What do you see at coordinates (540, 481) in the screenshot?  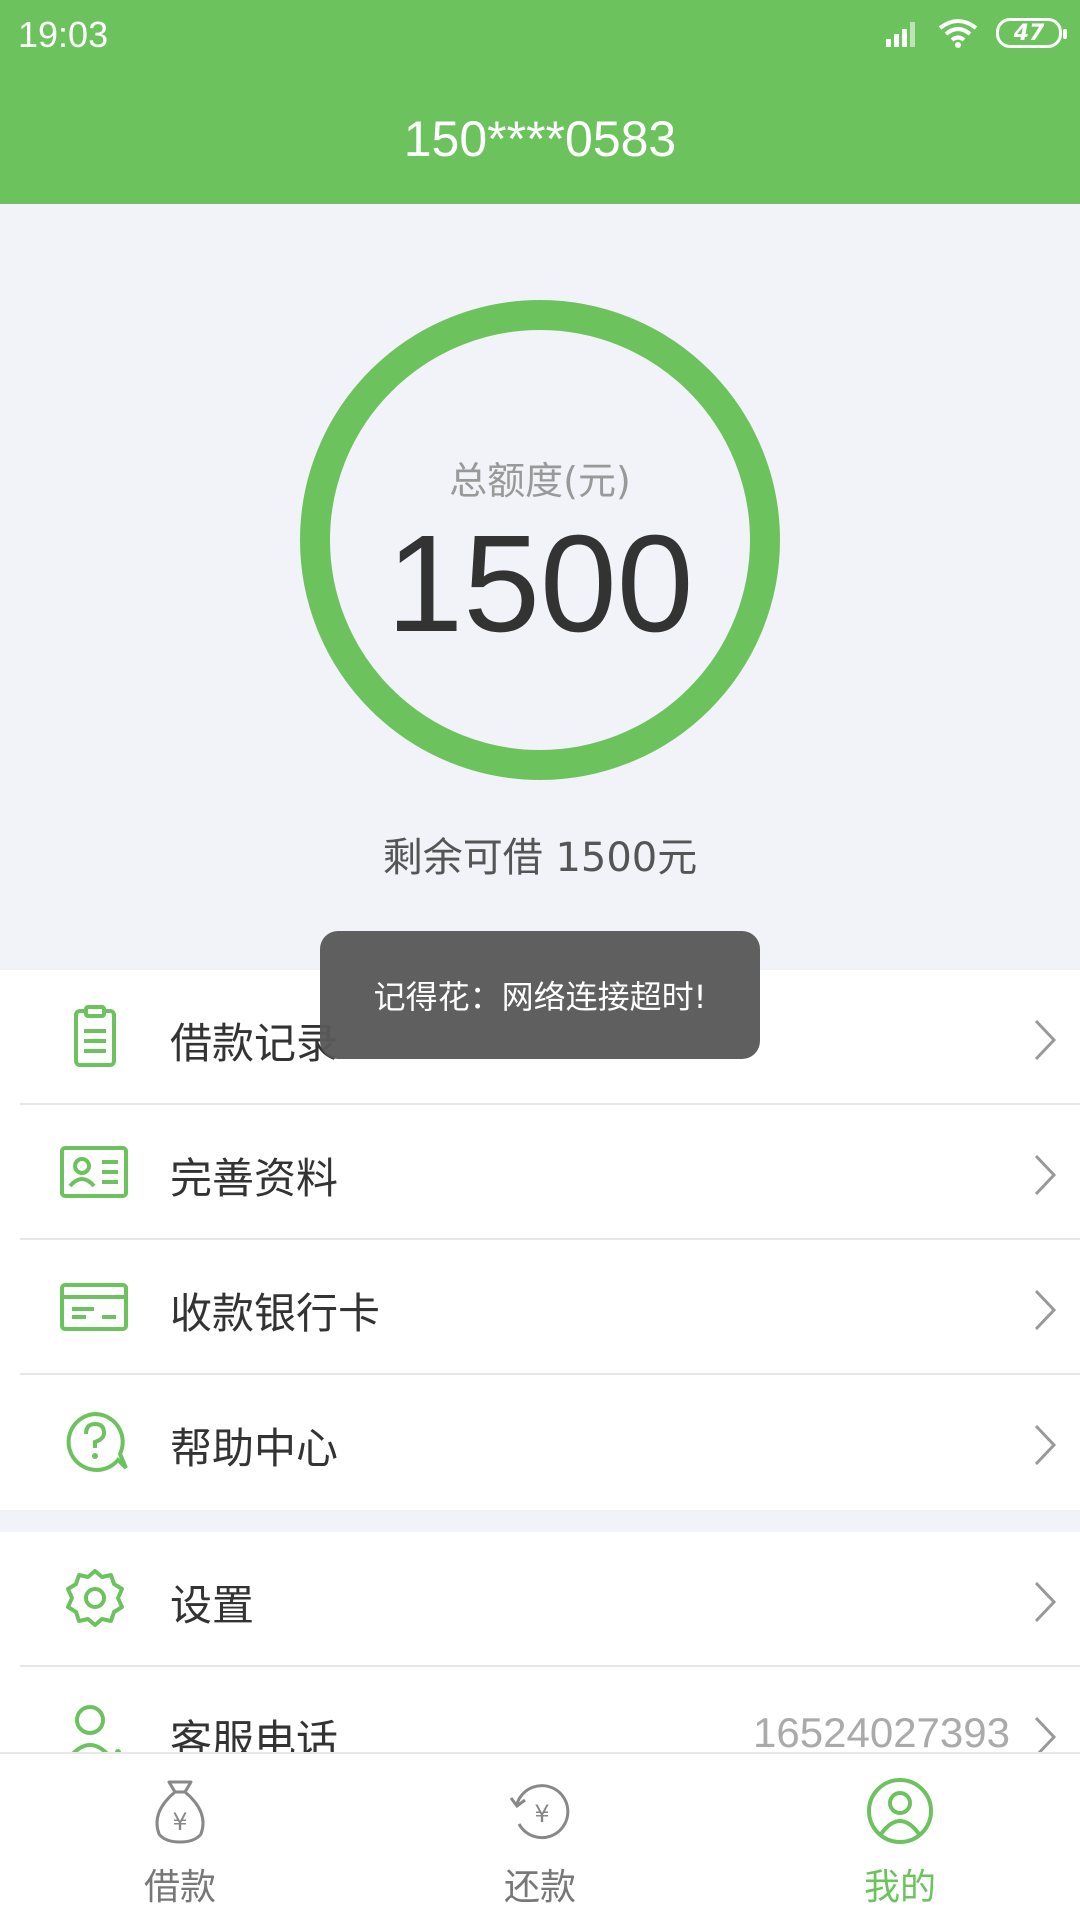 I see `credit-label: 总额度(元)` at bounding box center [540, 481].